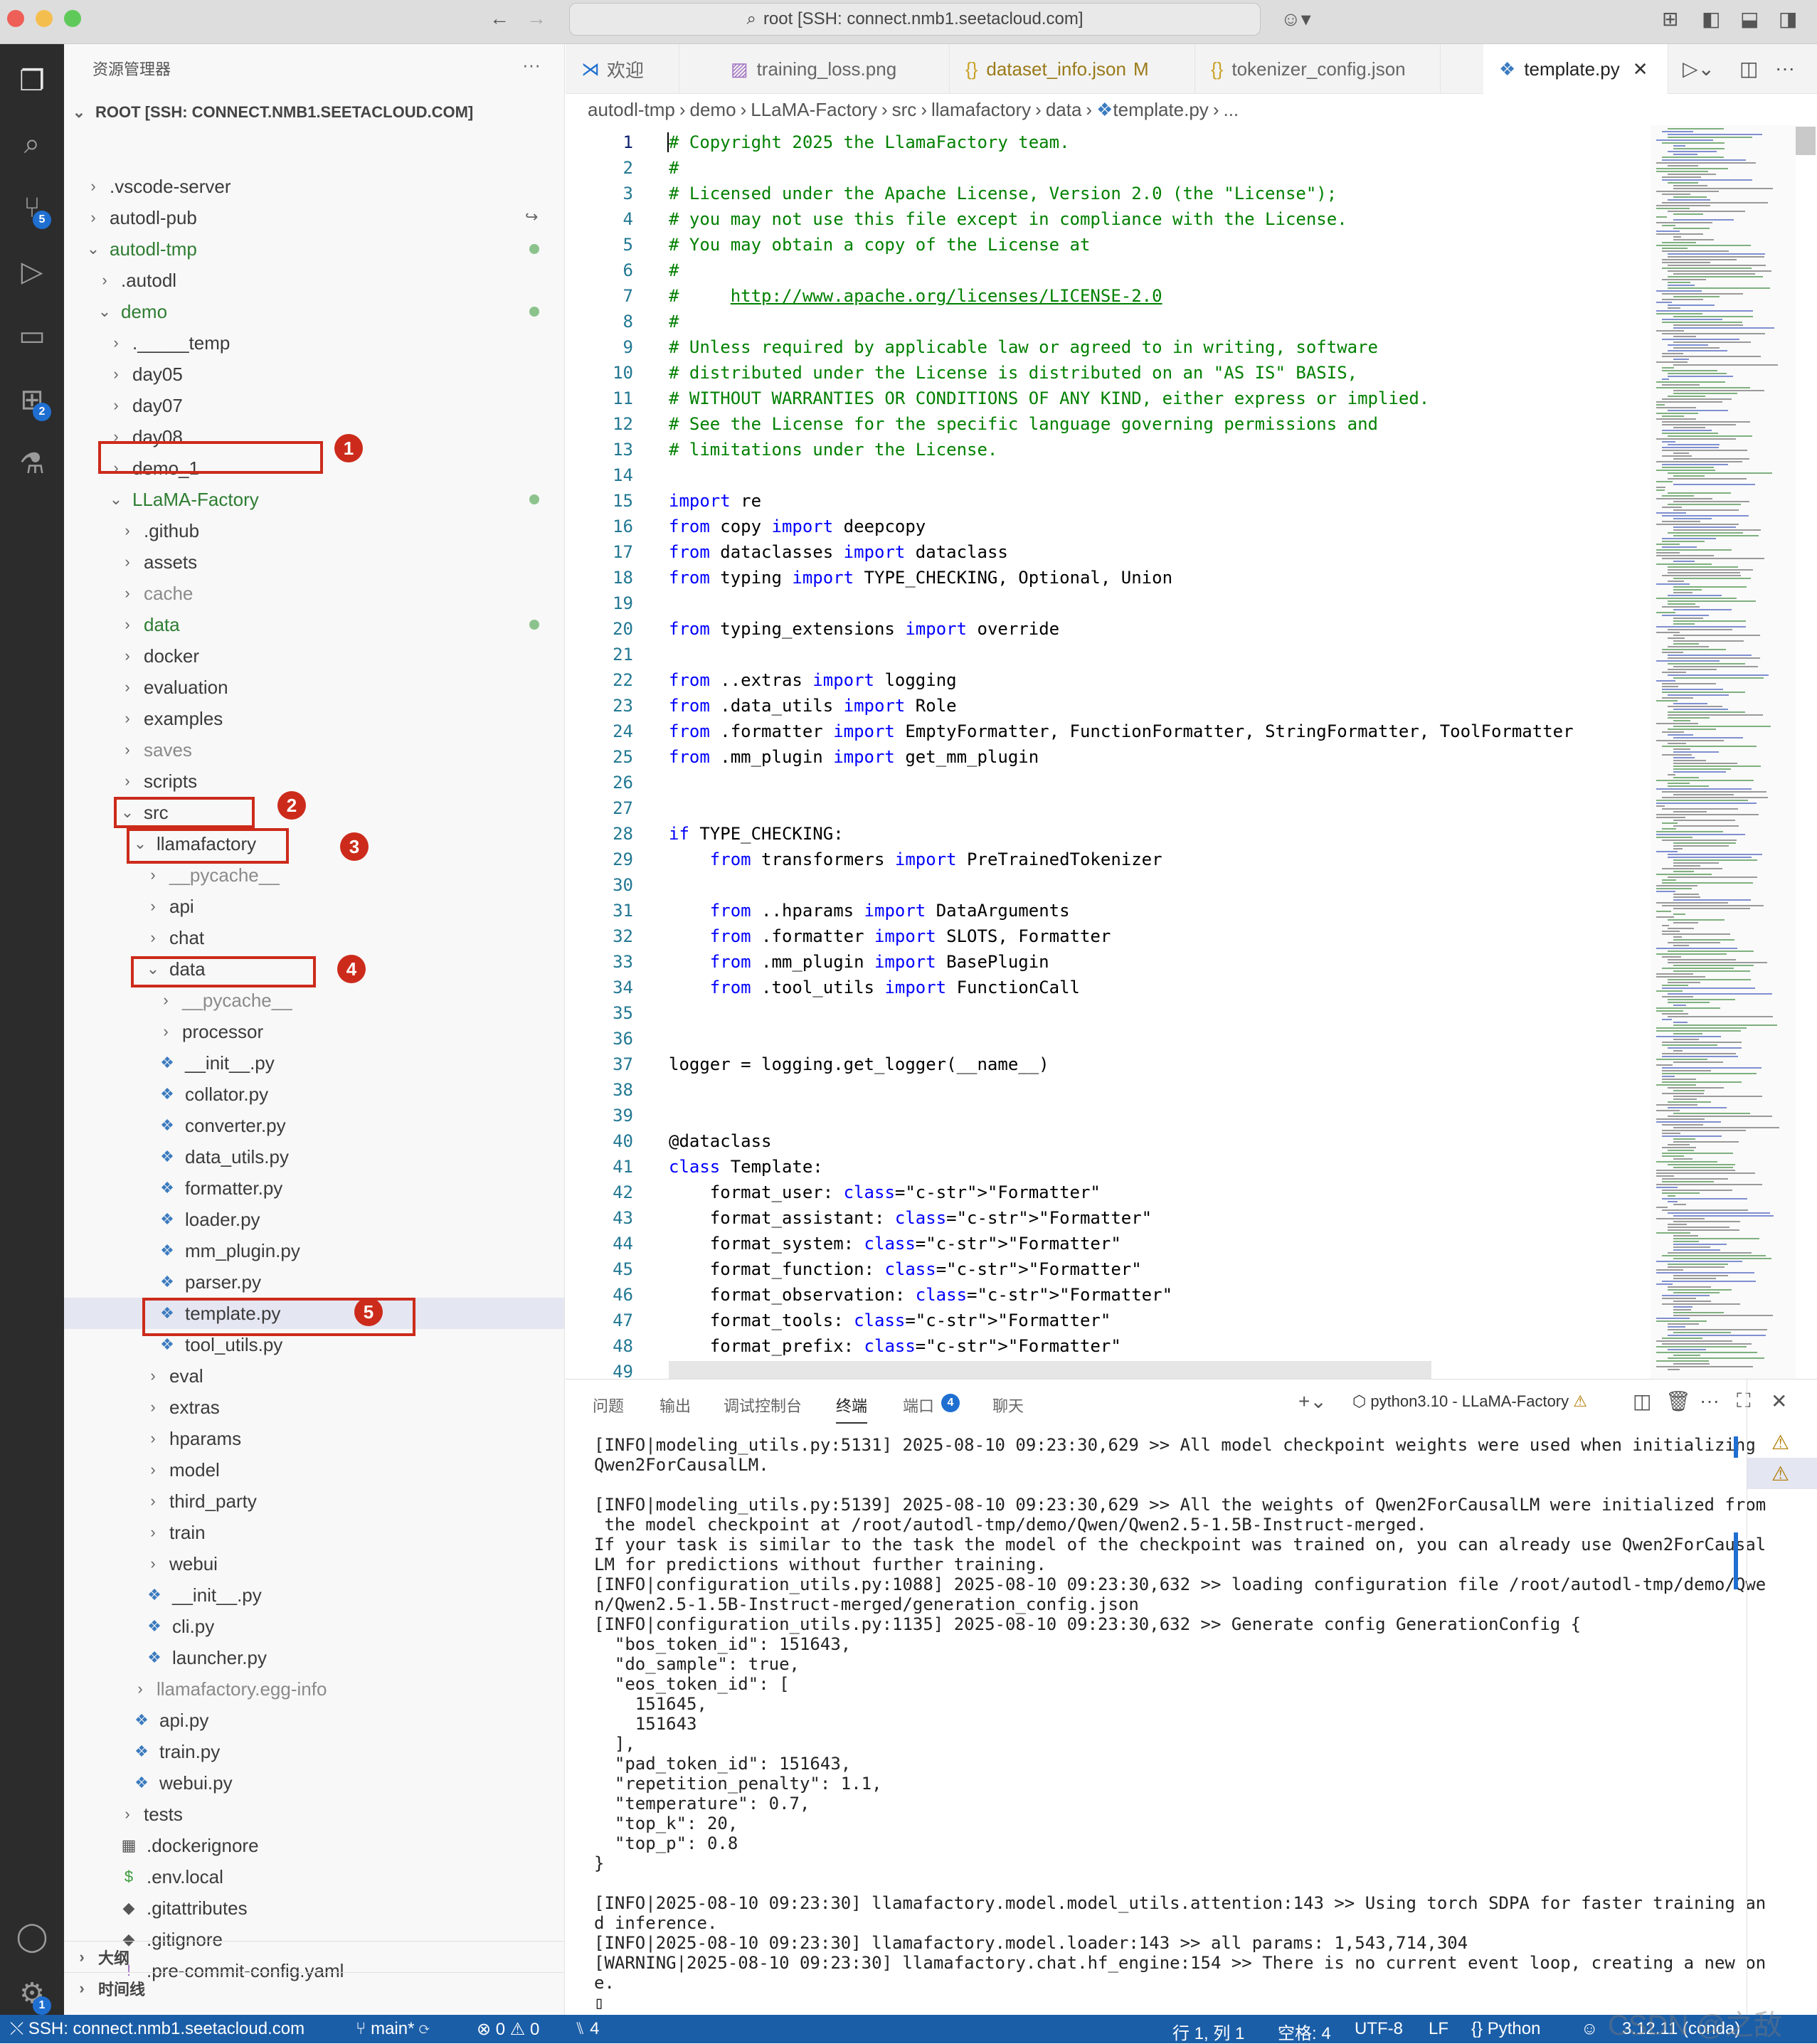  What do you see at coordinates (314, 1815) in the screenshot?
I see `folder-item: › tests` at bounding box center [314, 1815].